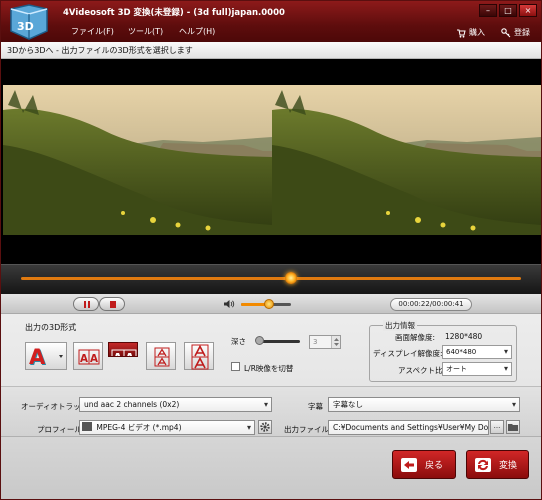  I want to click on mp4-format-icon, so click(87, 426).